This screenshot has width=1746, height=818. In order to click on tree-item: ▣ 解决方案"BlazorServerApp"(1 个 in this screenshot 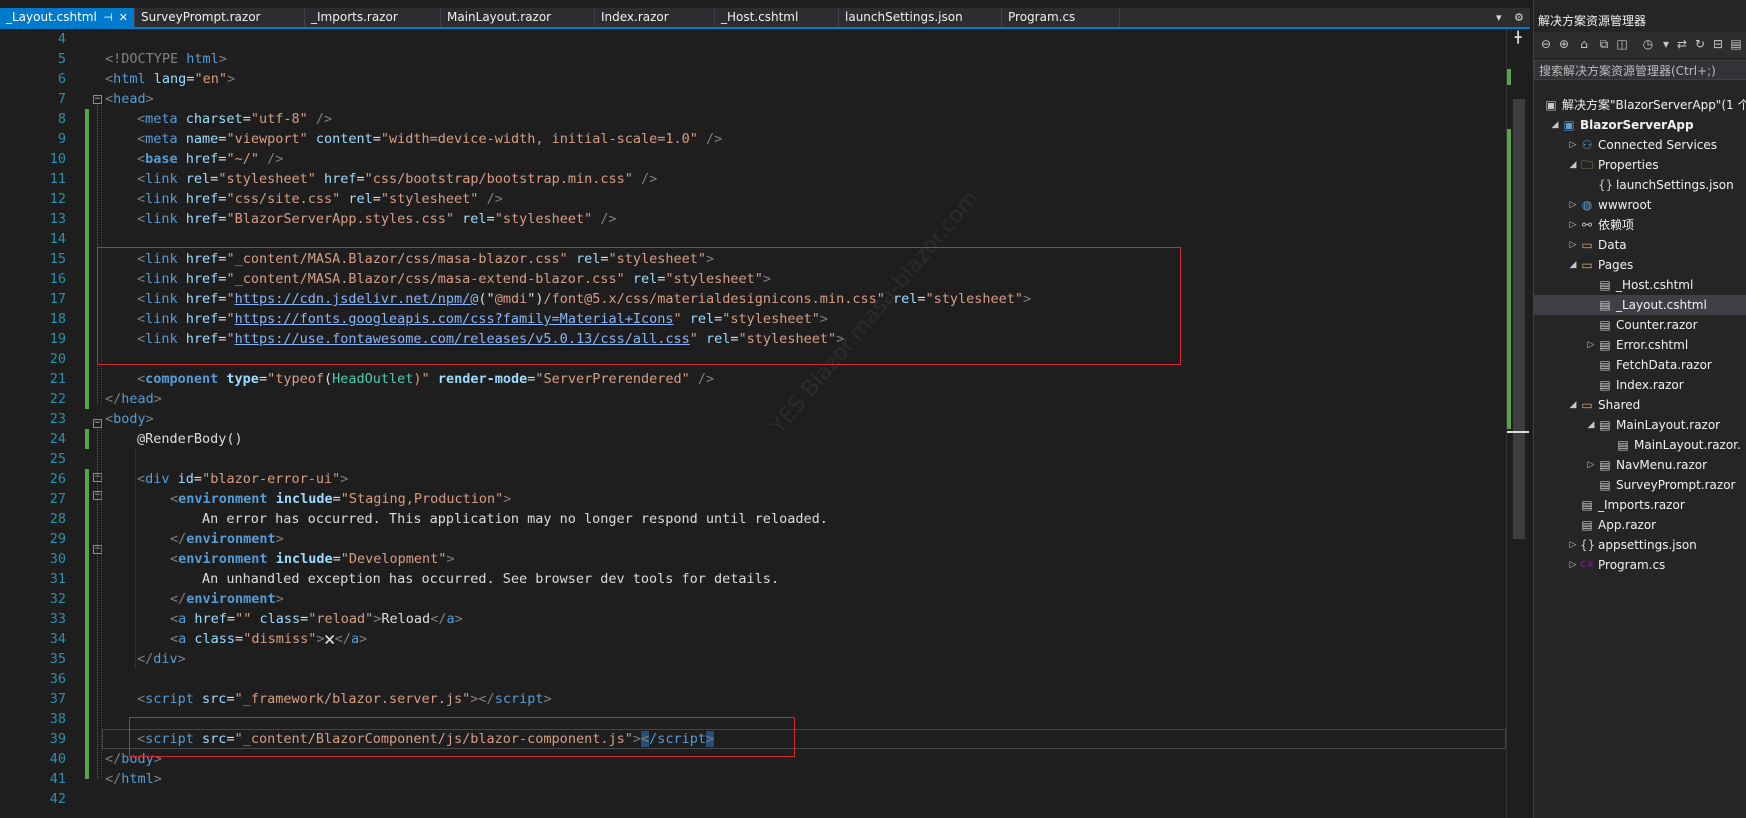, I will do `click(1640, 105)`.